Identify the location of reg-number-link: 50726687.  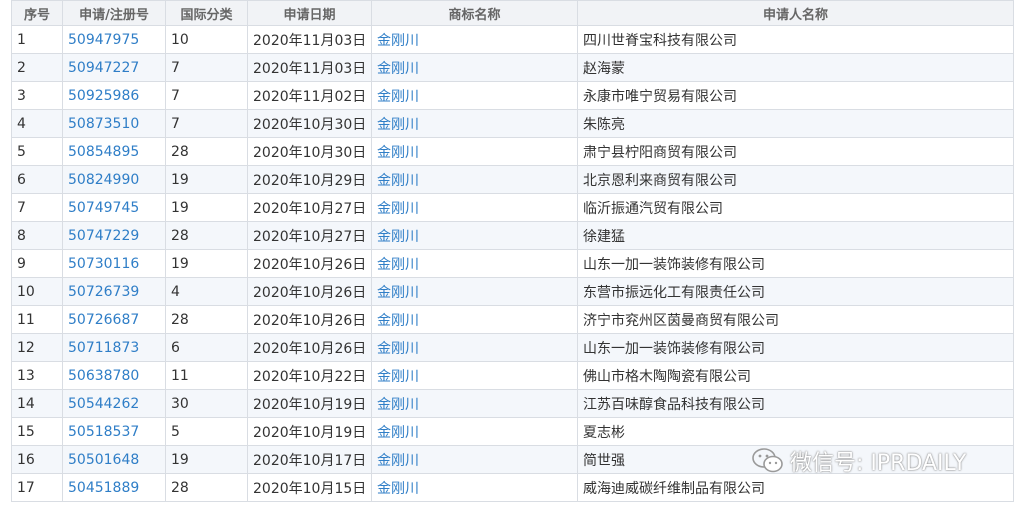
(103, 320).